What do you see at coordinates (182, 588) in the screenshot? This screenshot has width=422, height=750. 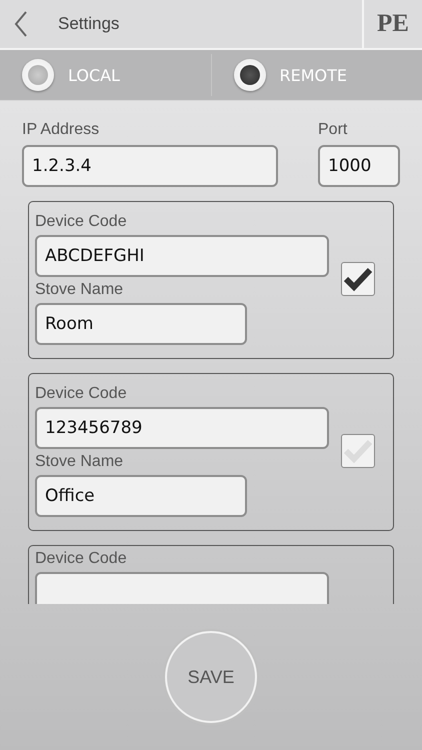 I see `input-field` at bounding box center [182, 588].